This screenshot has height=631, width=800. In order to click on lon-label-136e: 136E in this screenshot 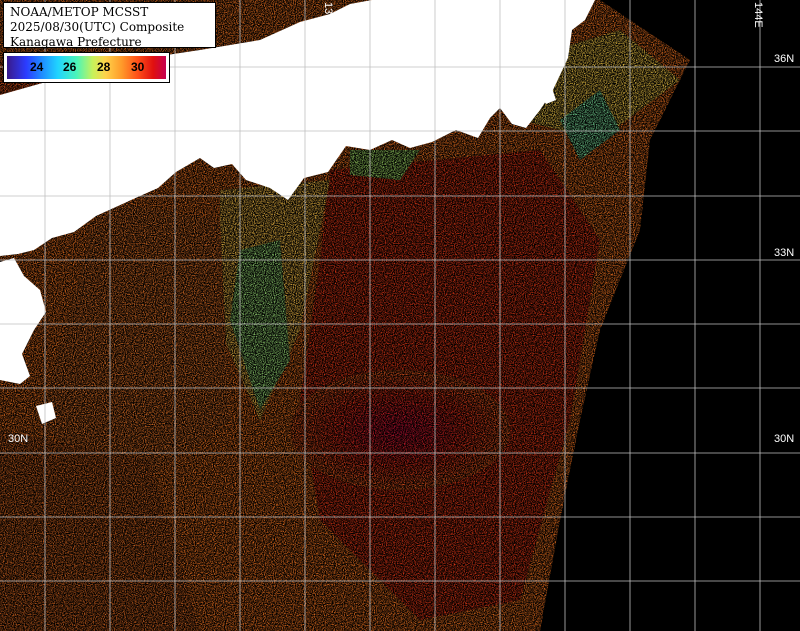, I will do `click(328, 15)`.